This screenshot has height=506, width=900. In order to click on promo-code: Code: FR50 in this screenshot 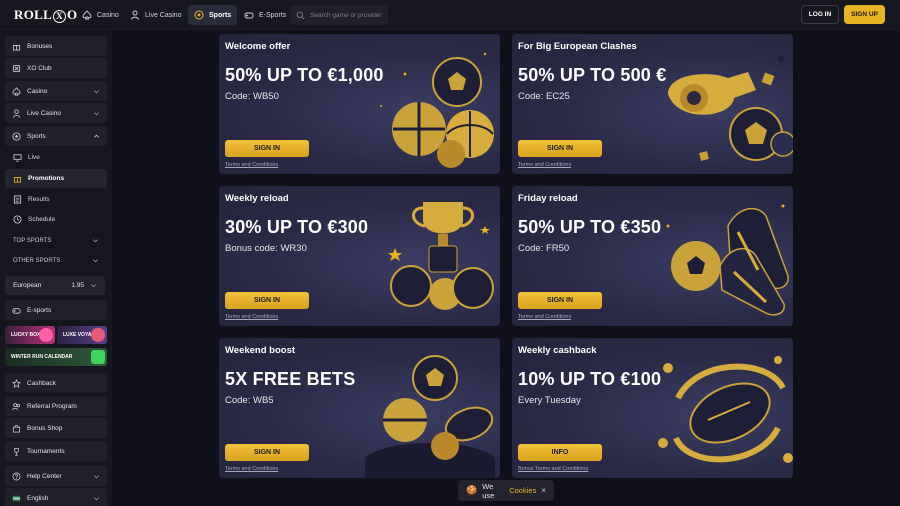, I will do `click(544, 248)`.